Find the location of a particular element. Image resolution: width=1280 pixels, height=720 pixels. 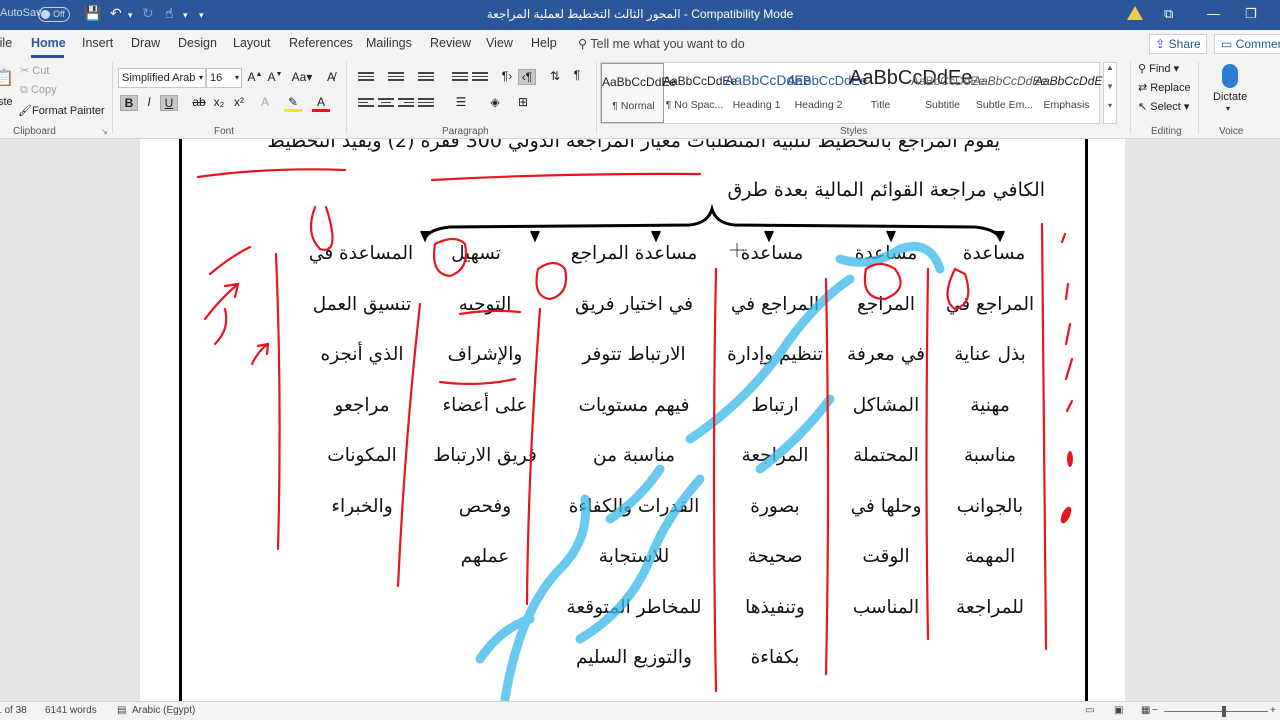

scroll-up-icon: ▲ is located at coordinates (1110, 67).